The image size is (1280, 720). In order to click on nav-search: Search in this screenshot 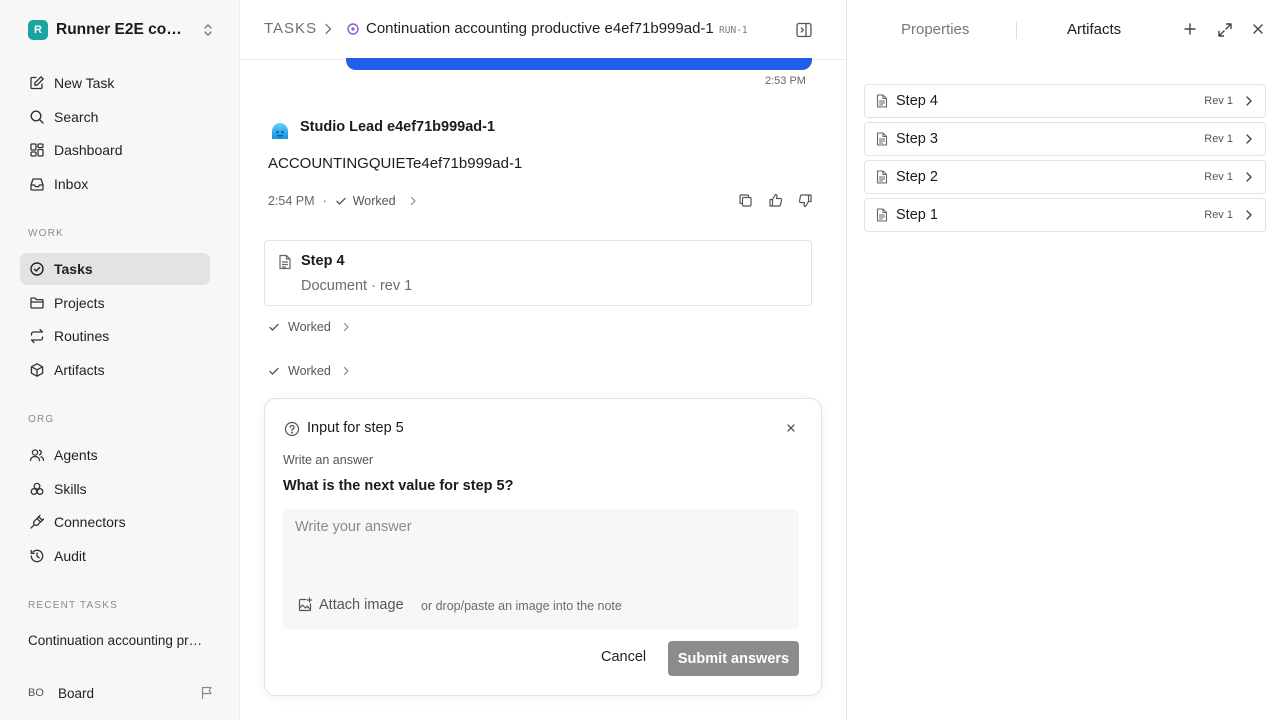, I will do `click(115, 117)`.